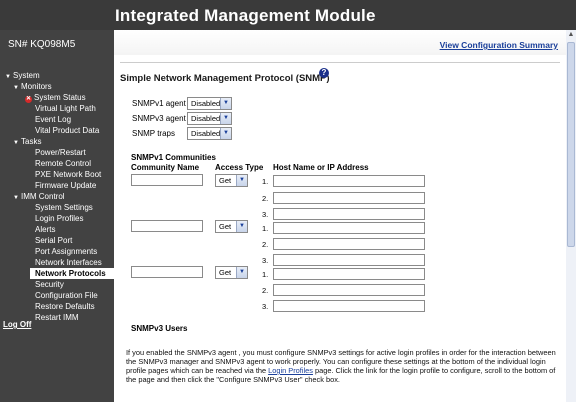  I want to click on sidebar-item-alerts: Alerts, so click(45, 229).